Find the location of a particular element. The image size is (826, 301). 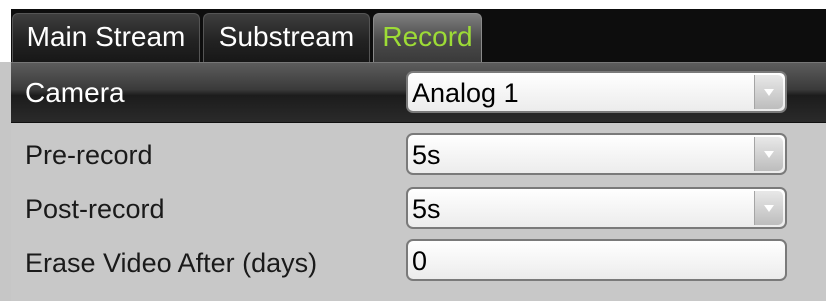

erase-after-input: 0 is located at coordinates (596, 260).